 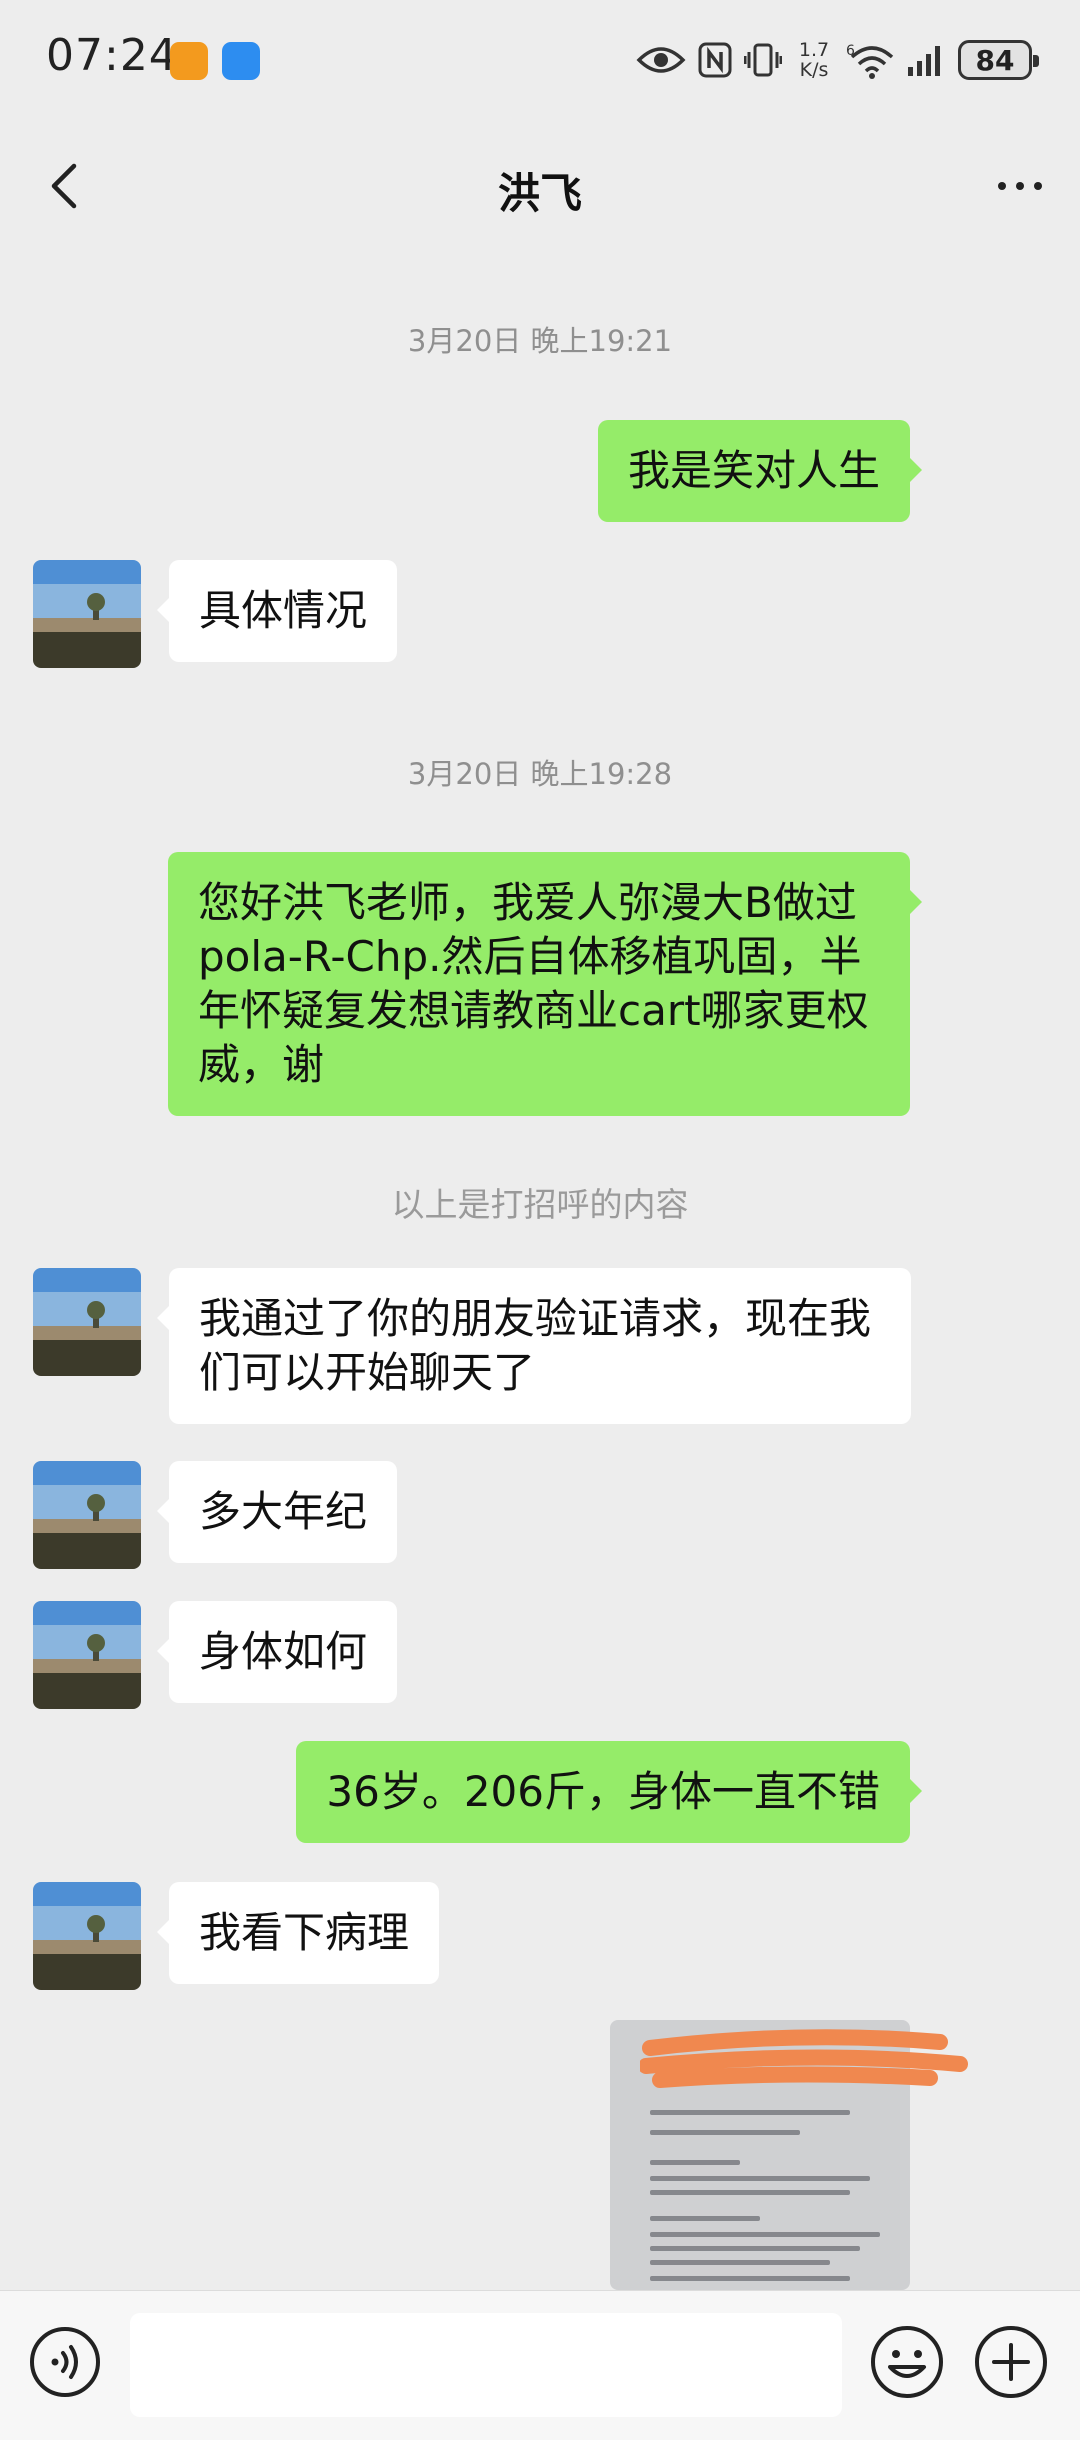 What do you see at coordinates (112, 55) in the screenshot?
I see `status-time: 07:24` at bounding box center [112, 55].